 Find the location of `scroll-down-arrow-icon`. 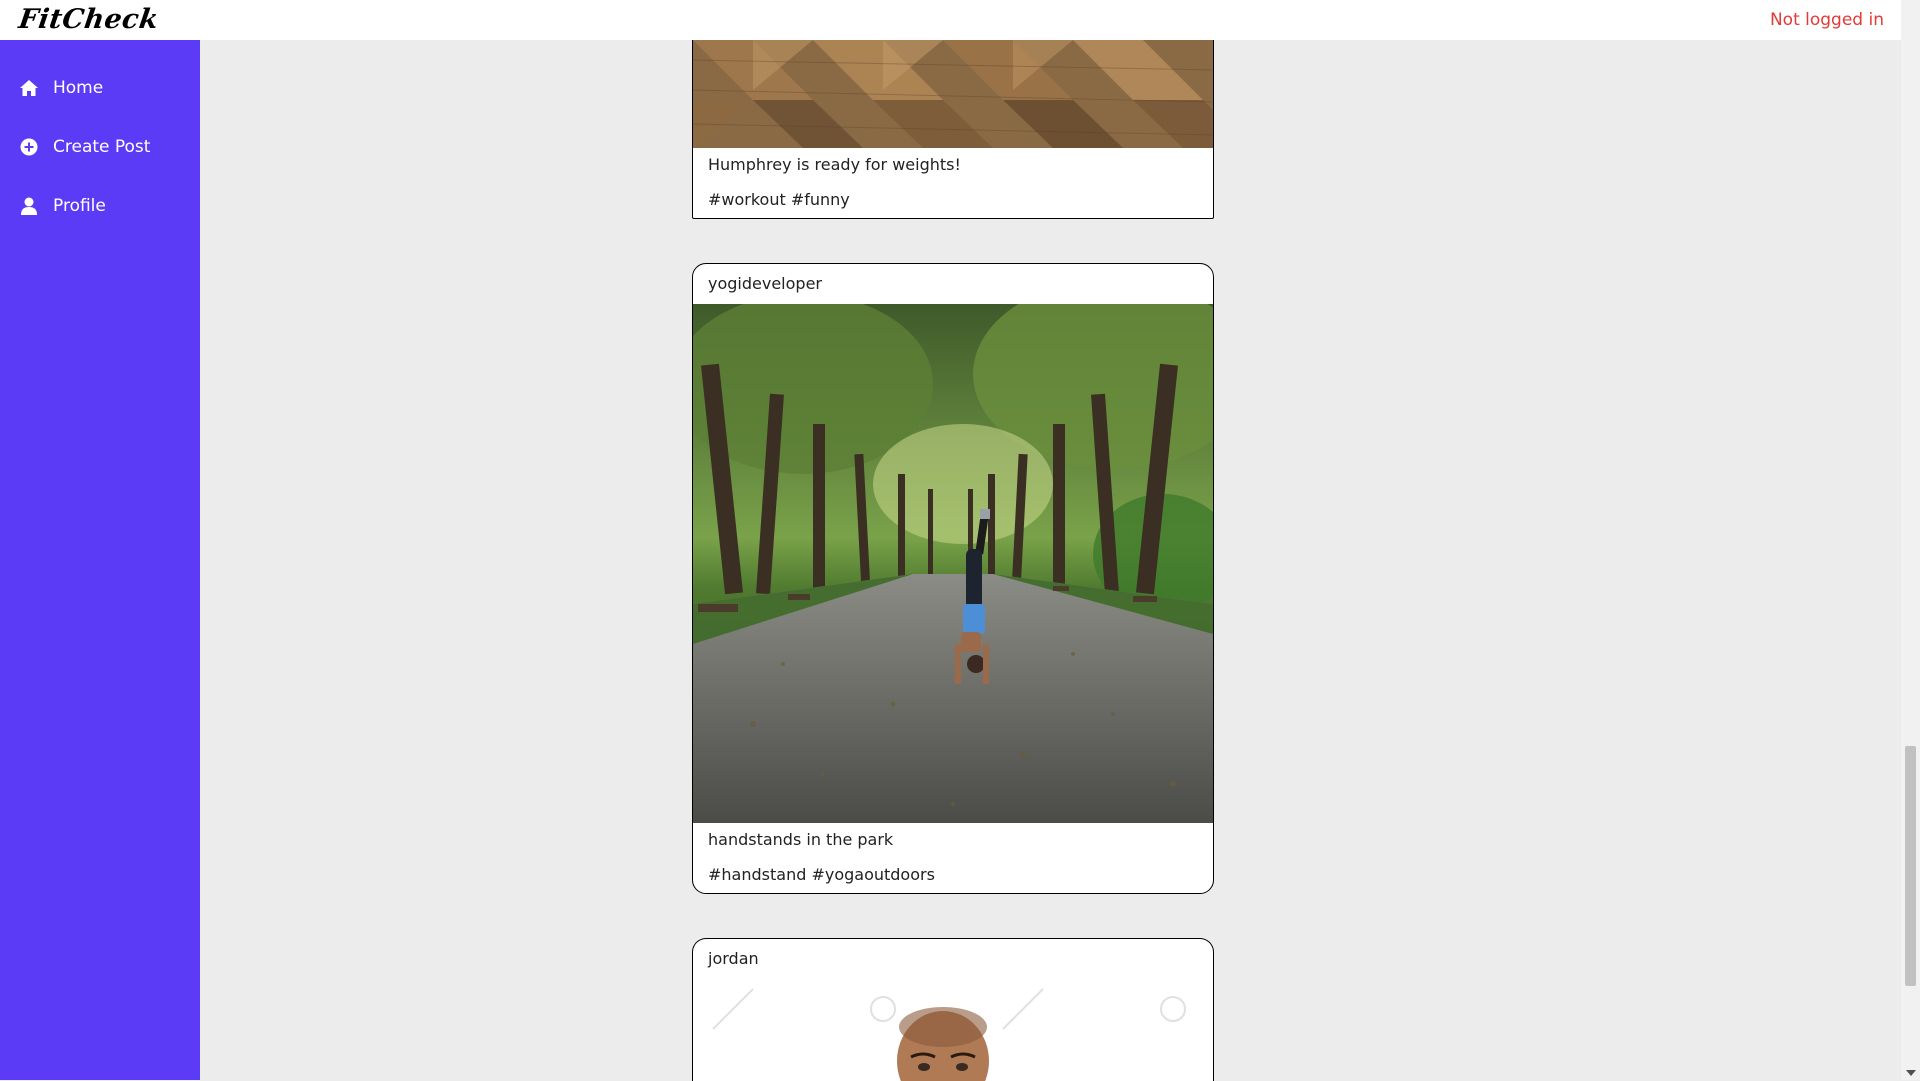

scroll-down-arrow-icon is located at coordinates (1911, 1073).